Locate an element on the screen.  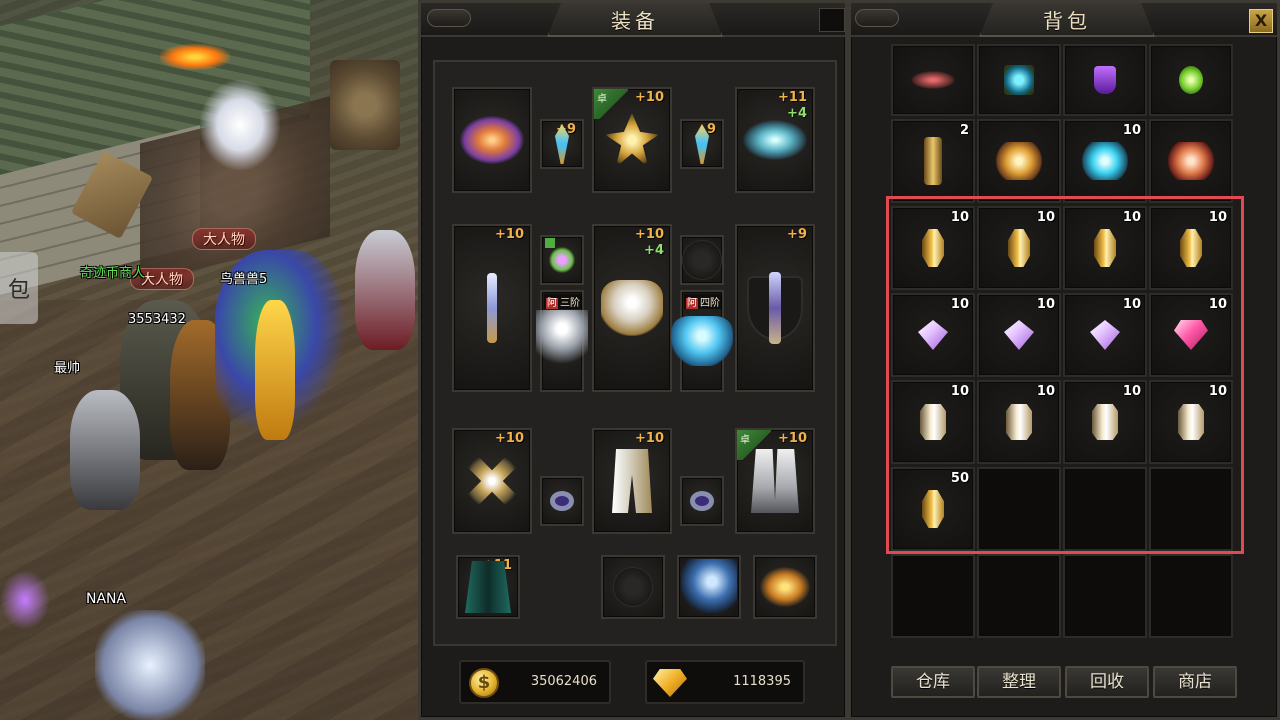
close-button: X is located at coordinates (1261, 21).